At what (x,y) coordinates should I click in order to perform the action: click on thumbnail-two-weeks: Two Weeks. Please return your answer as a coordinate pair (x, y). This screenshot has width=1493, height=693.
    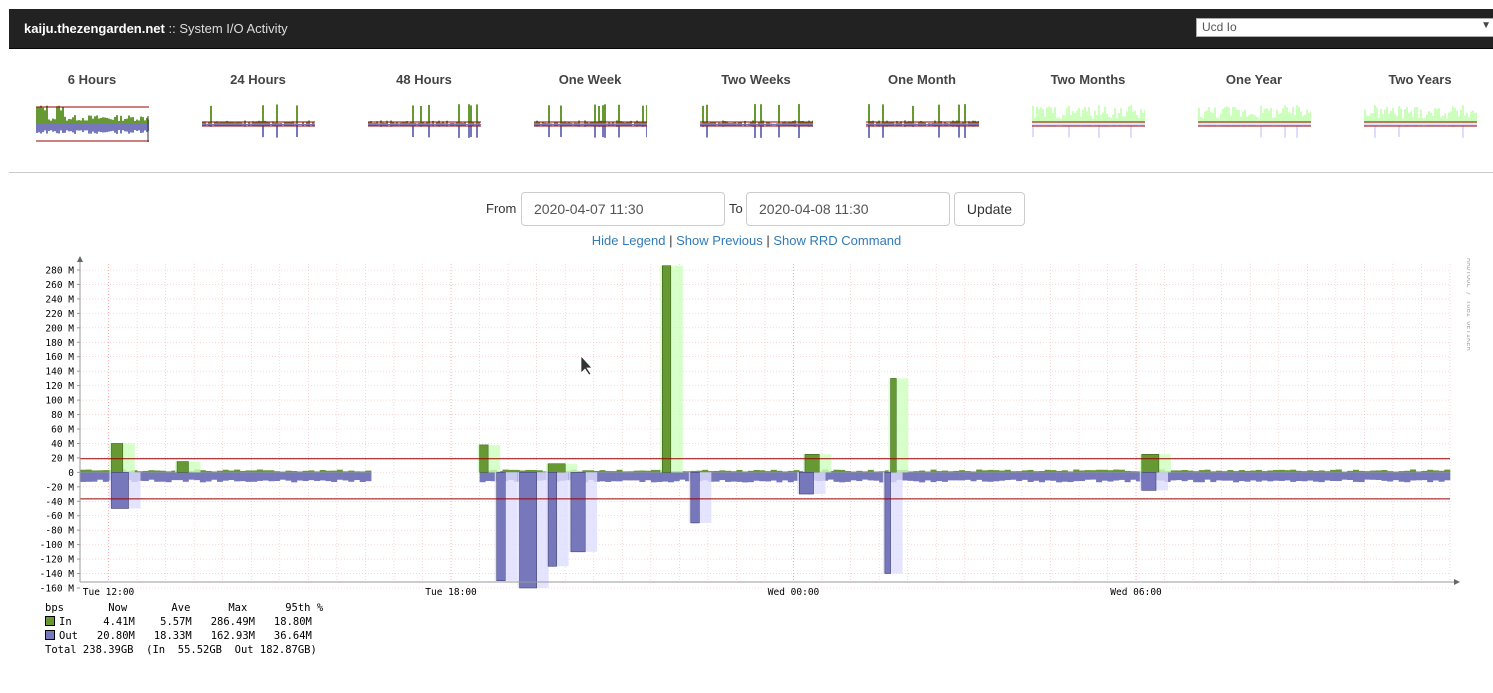
    Looking at the image, I should click on (756, 103).